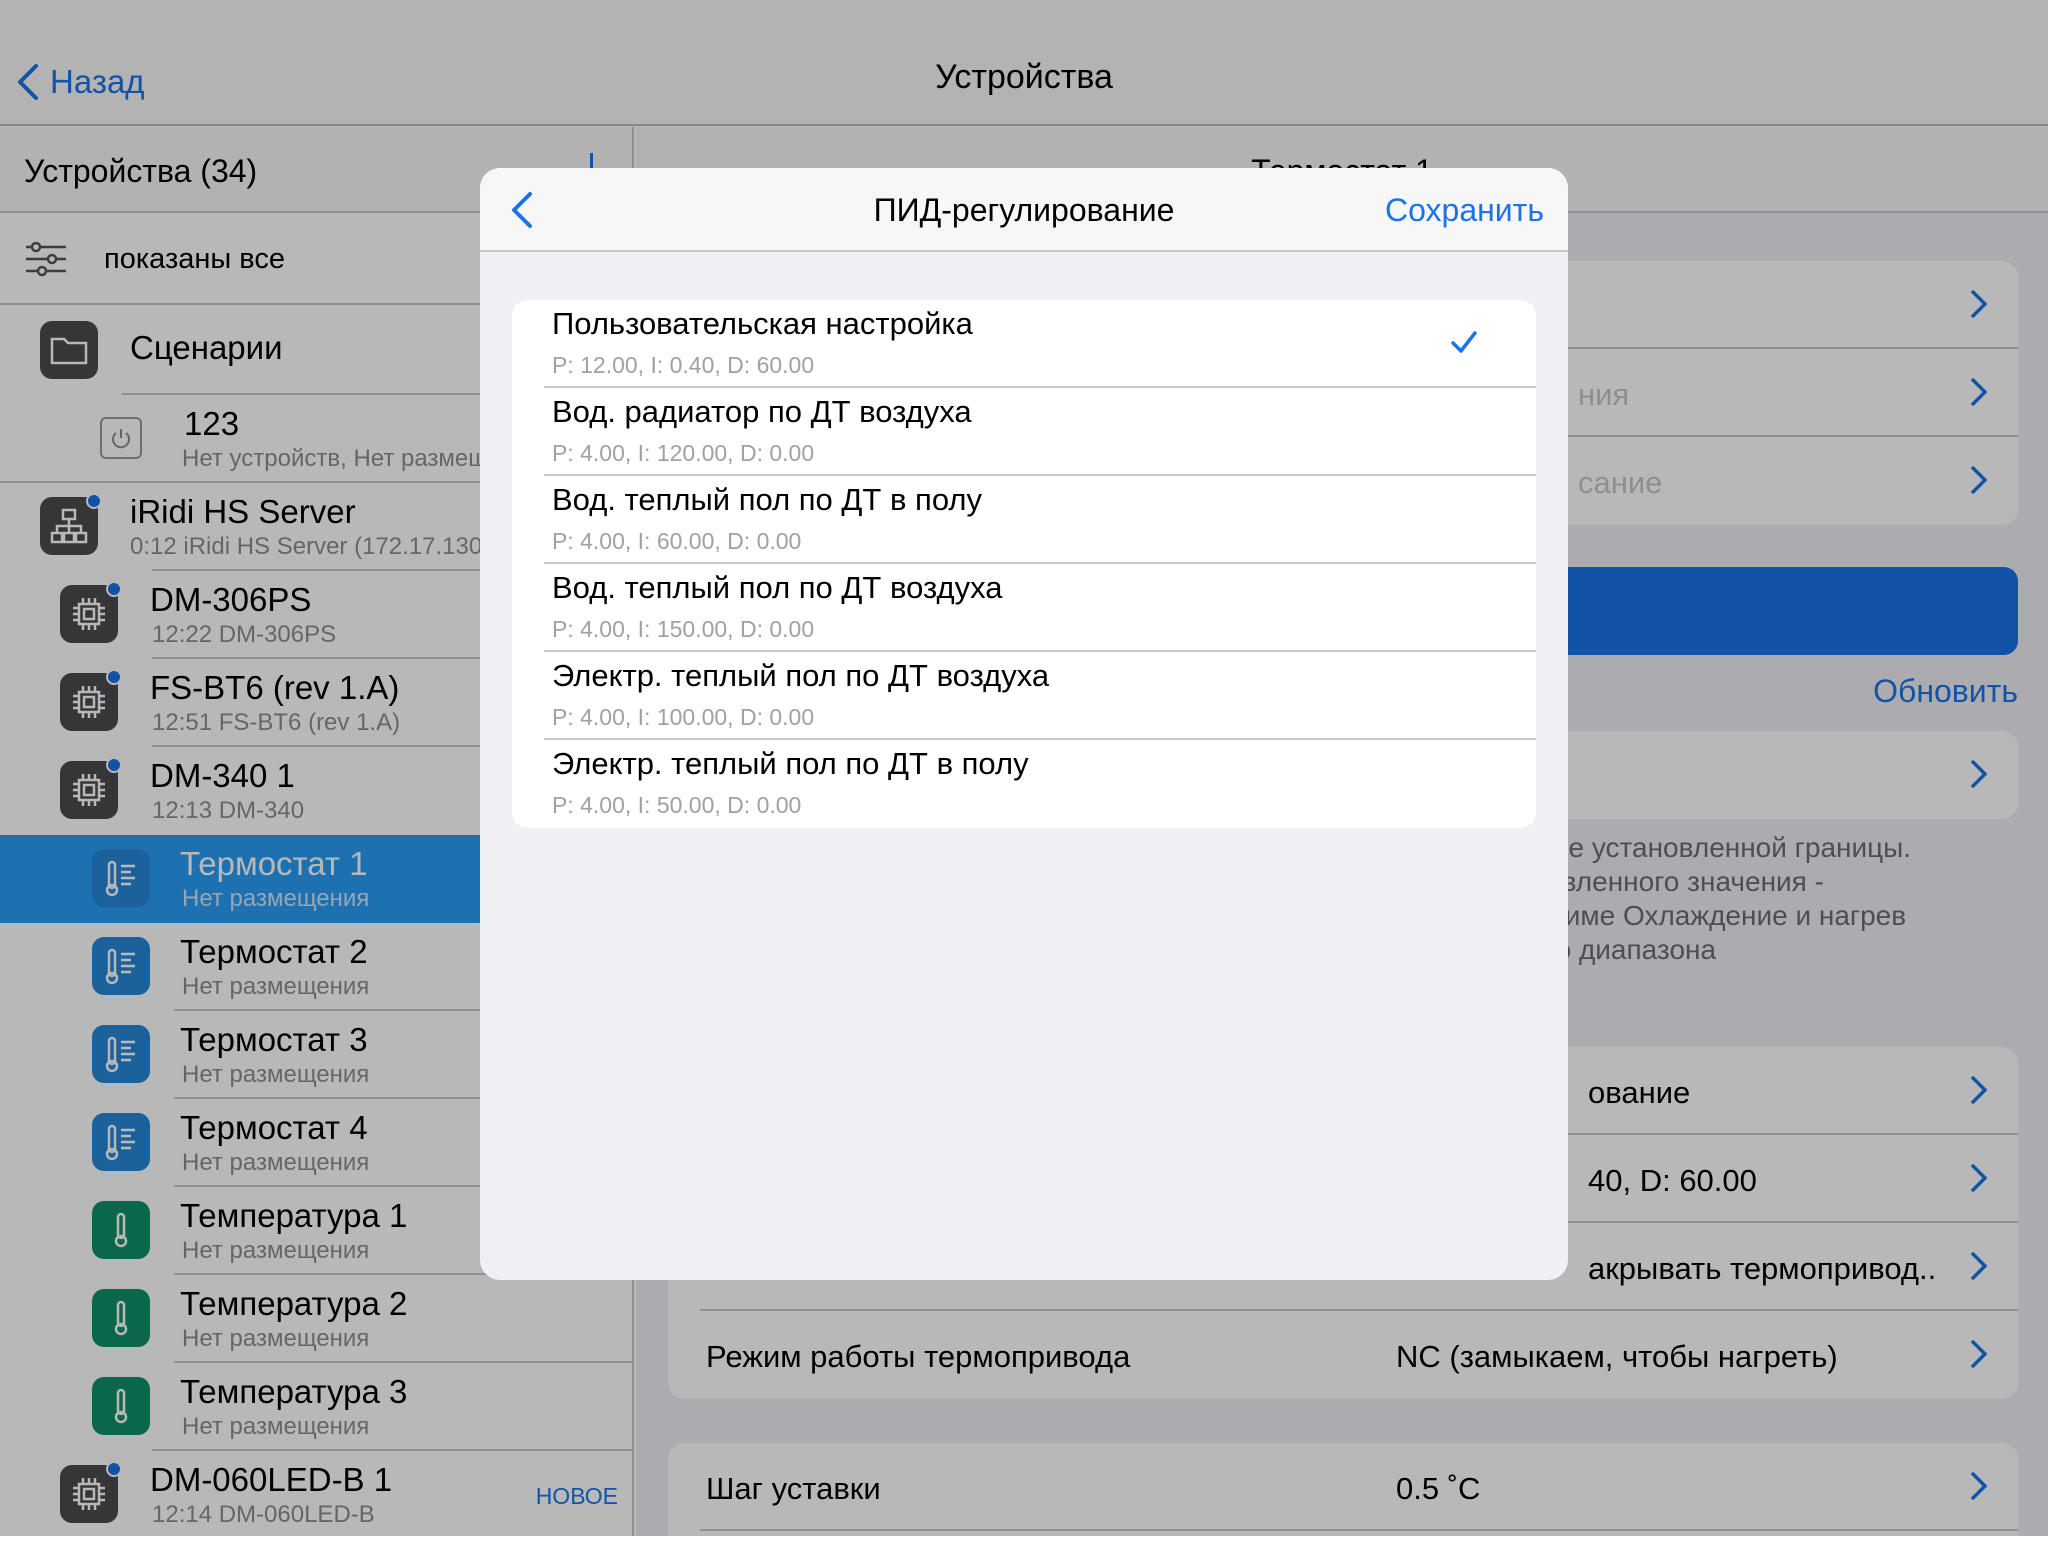  Describe the element at coordinates (683, 453) in the screenshot. I see `option-params: P: 4.00, I: 120.00, D: 0.00` at that location.